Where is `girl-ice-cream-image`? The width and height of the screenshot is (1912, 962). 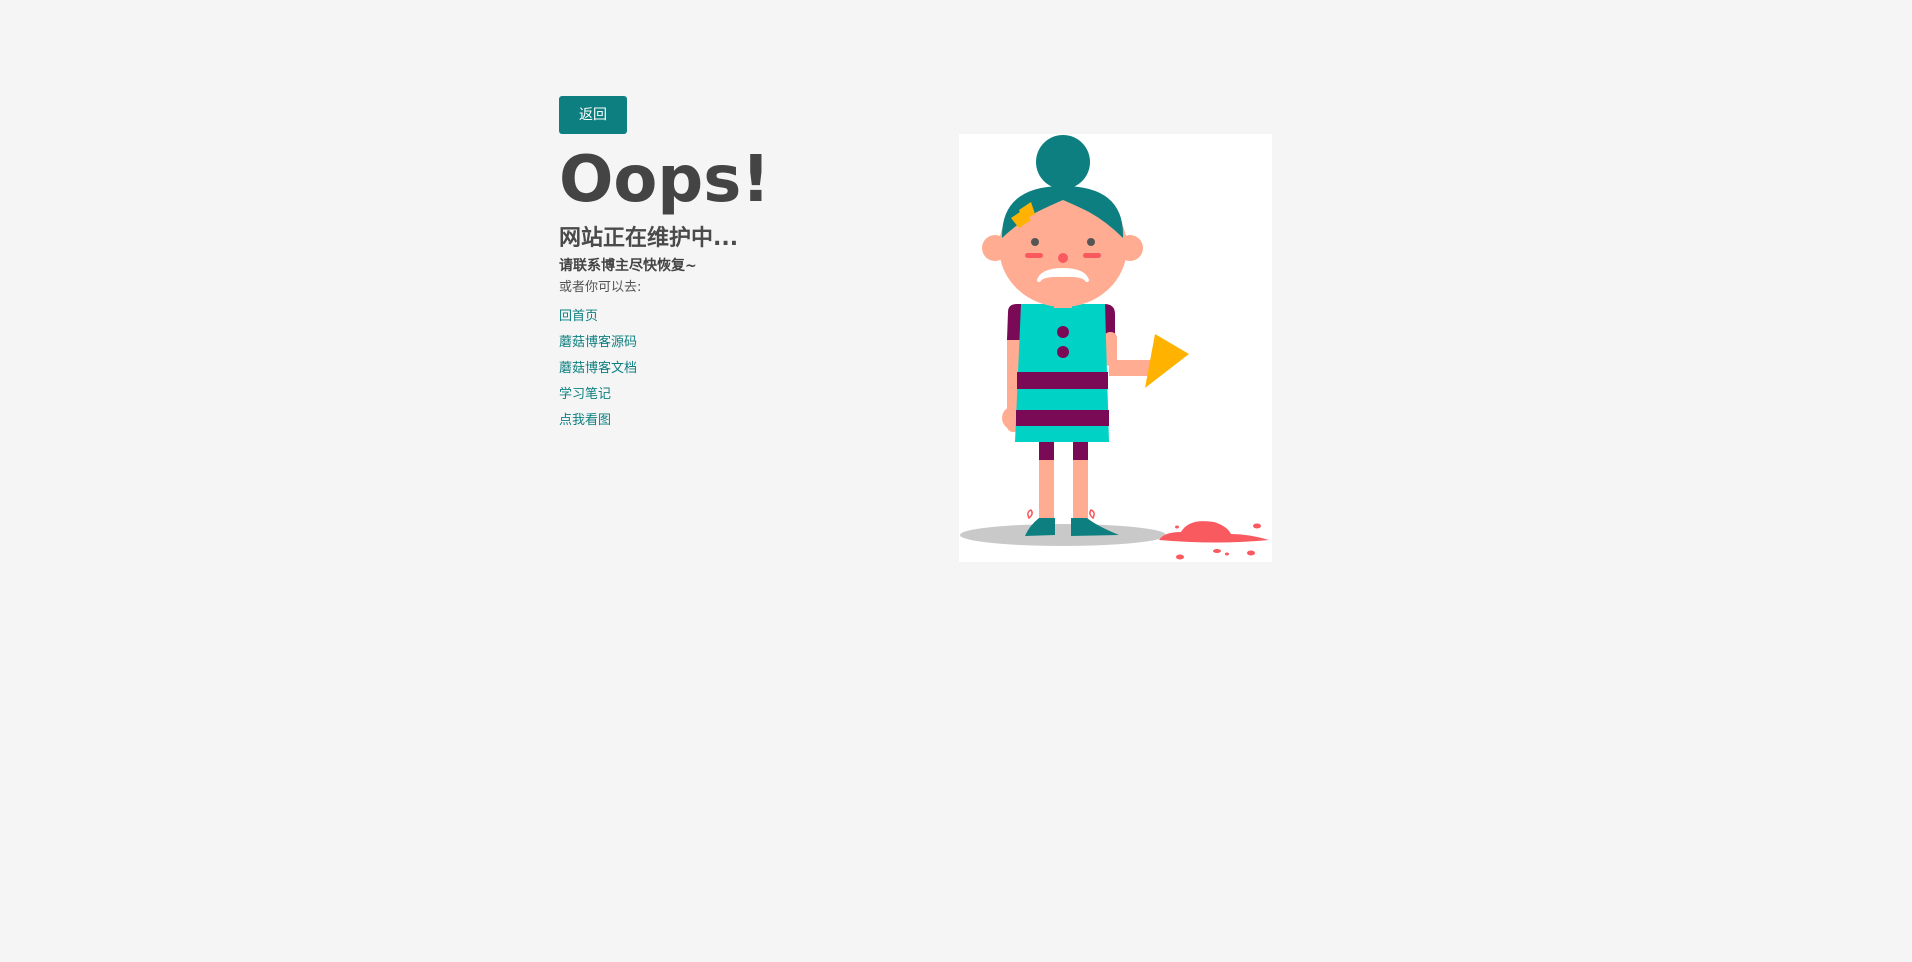
girl-ice-cream-image is located at coordinates (1114, 347).